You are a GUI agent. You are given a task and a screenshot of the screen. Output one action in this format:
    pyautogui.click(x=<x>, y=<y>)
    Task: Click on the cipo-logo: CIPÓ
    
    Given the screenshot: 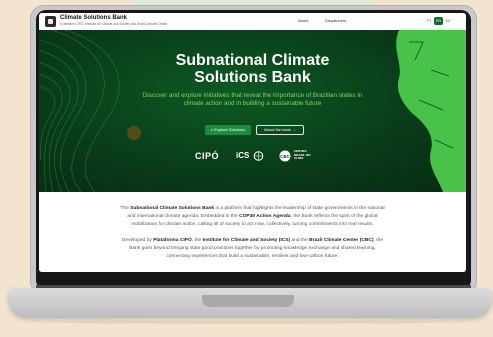 What is the action you would take?
    pyautogui.click(x=207, y=156)
    